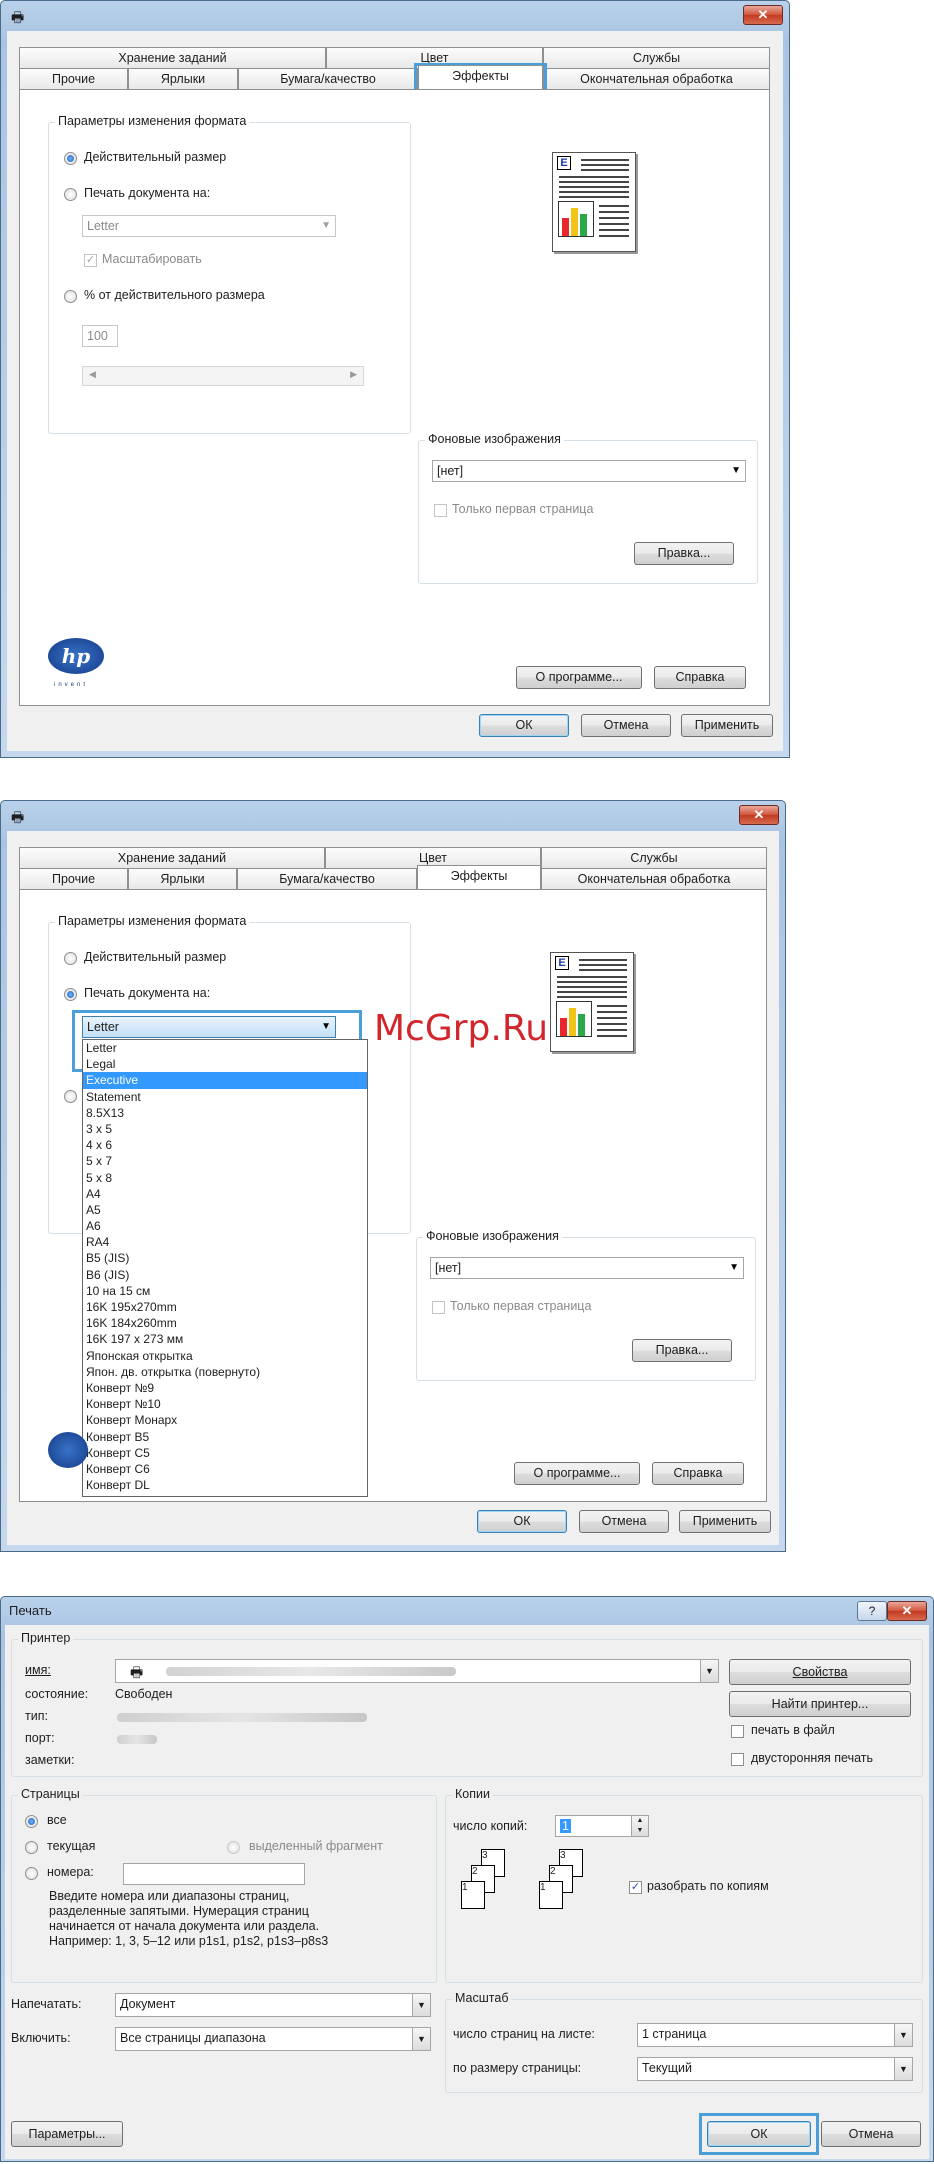 The height and width of the screenshot is (2164, 934). I want to click on help-question-button: ?, so click(872, 1611).